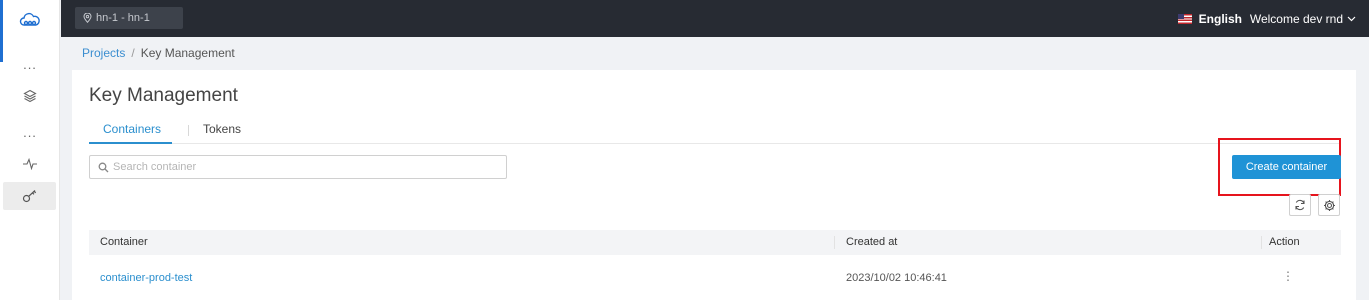  What do you see at coordinates (1284, 242) in the screenshot?
I see `column-header-action: Action` at bounding box center [1284, 242].